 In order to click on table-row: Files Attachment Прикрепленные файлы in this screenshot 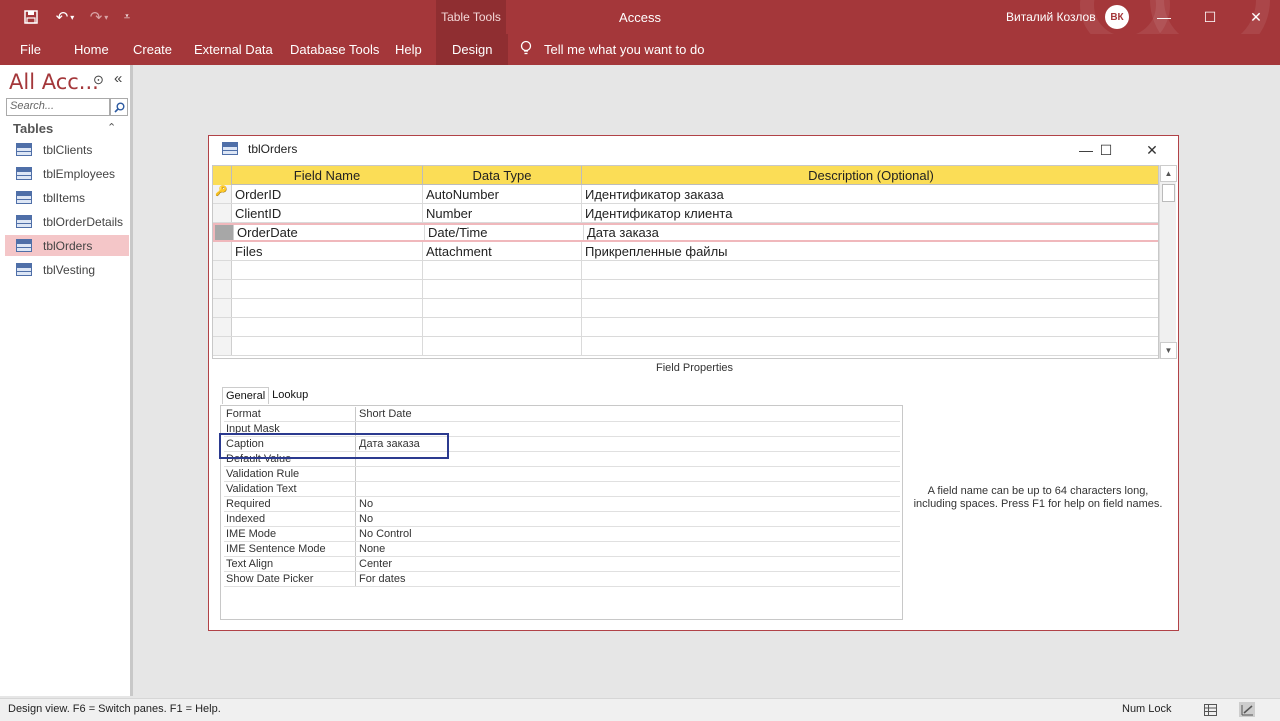, I will do `click(685, 251)`.